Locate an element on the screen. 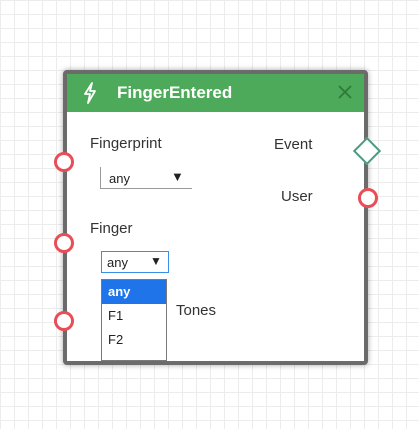  user-output-label: User is located at coordinates (297, 196).